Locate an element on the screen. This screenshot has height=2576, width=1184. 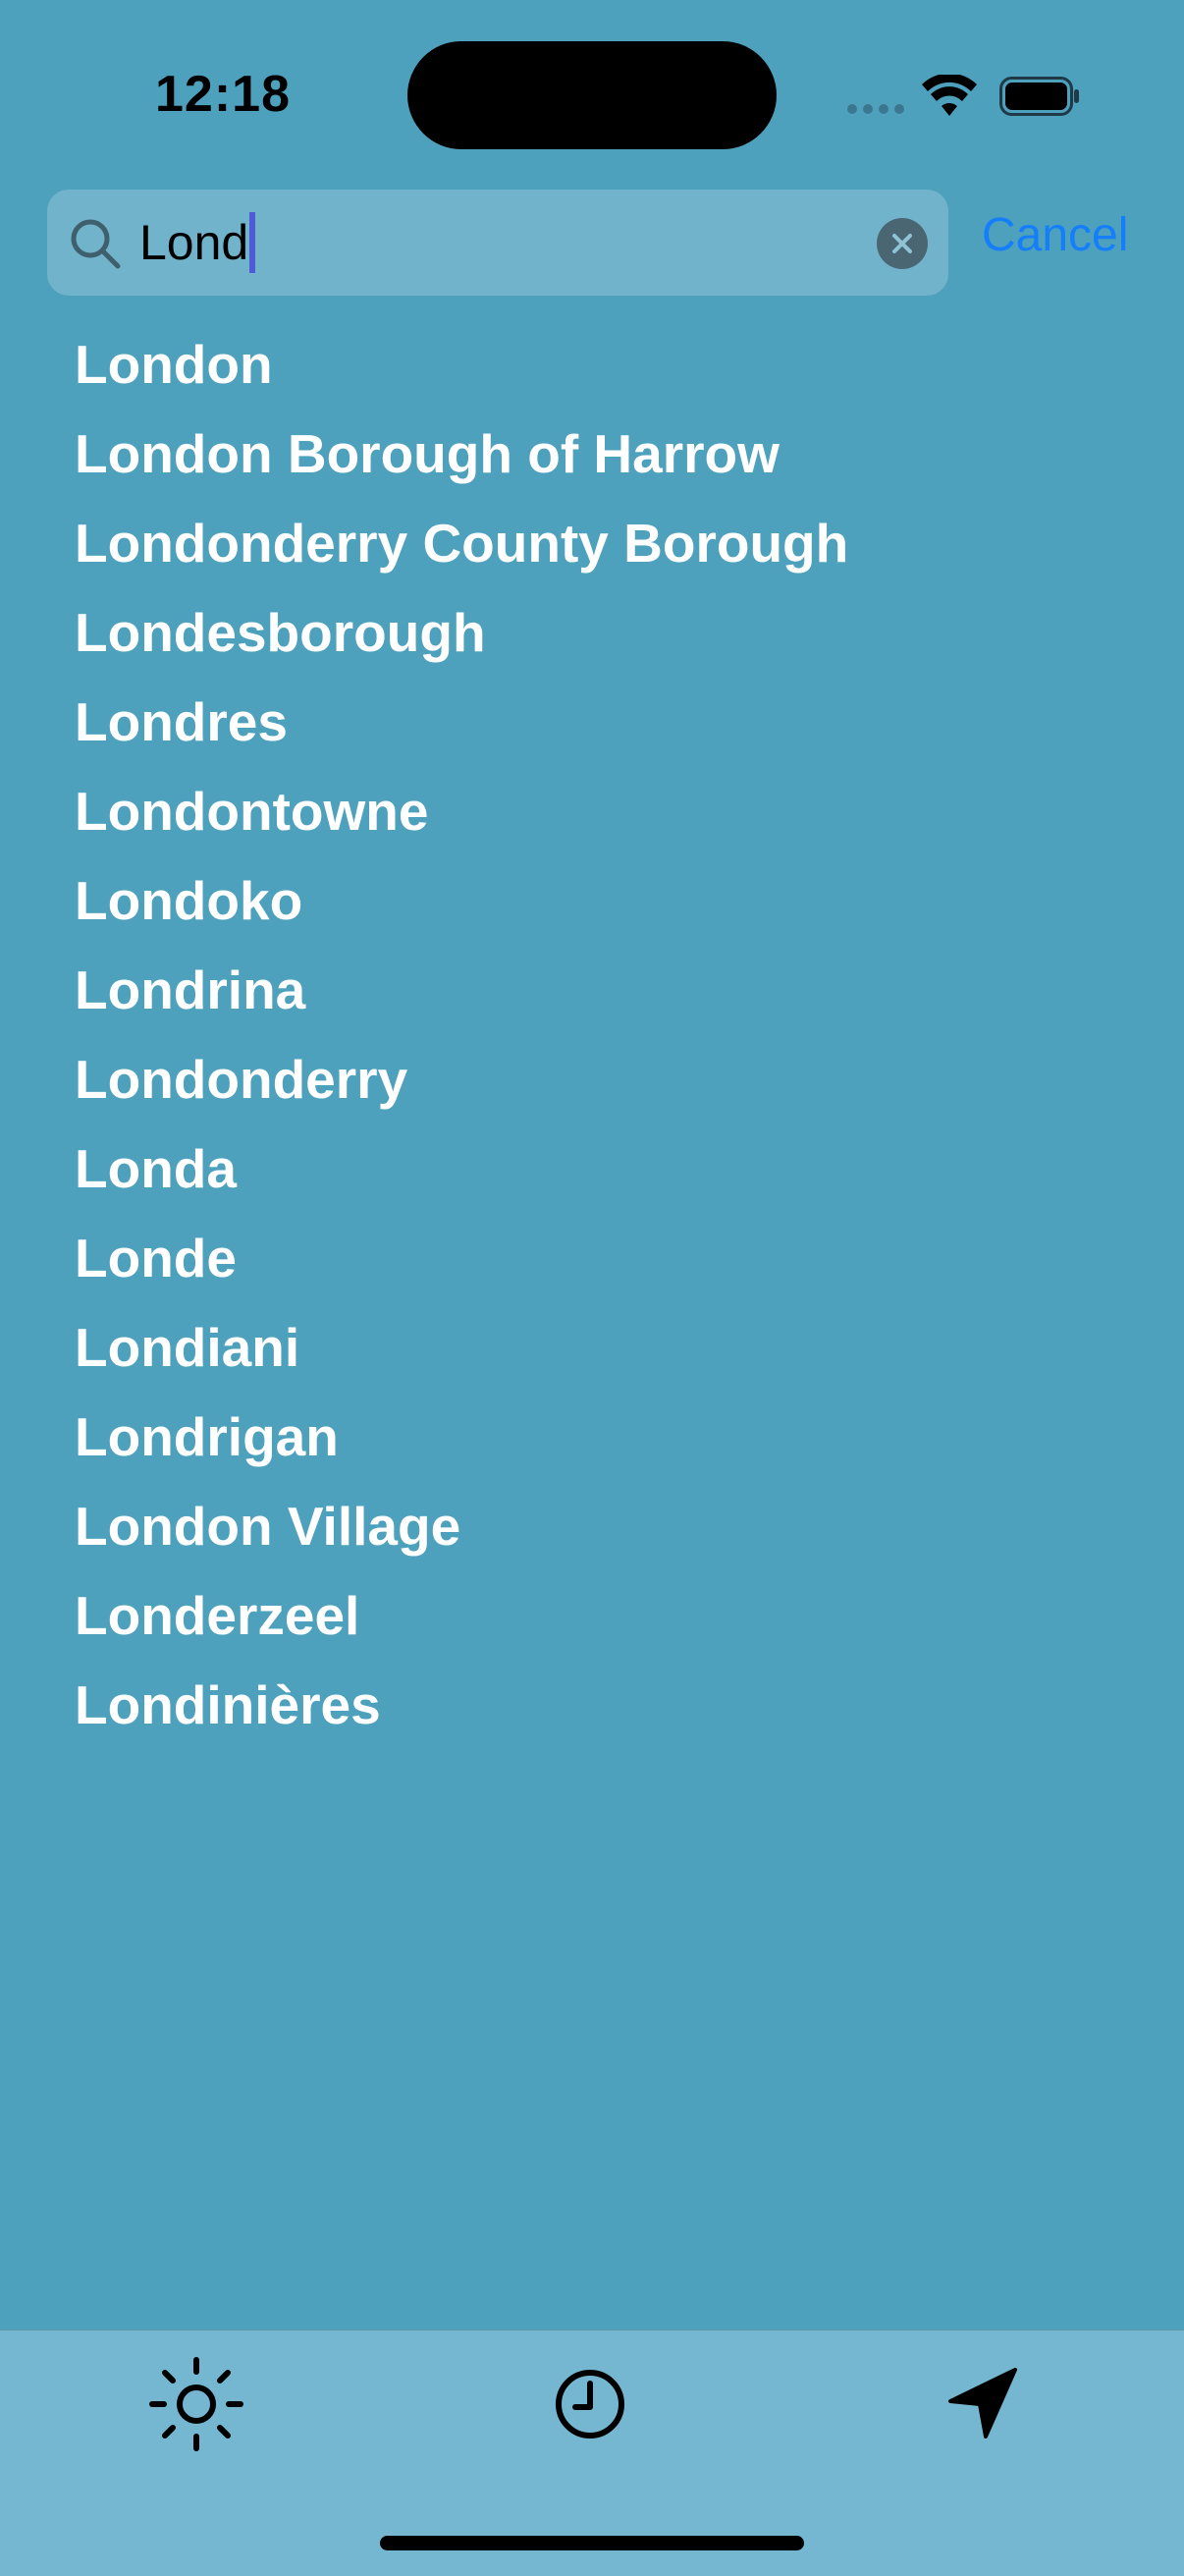
search-input: Lond is located at coordinates (502, 242).